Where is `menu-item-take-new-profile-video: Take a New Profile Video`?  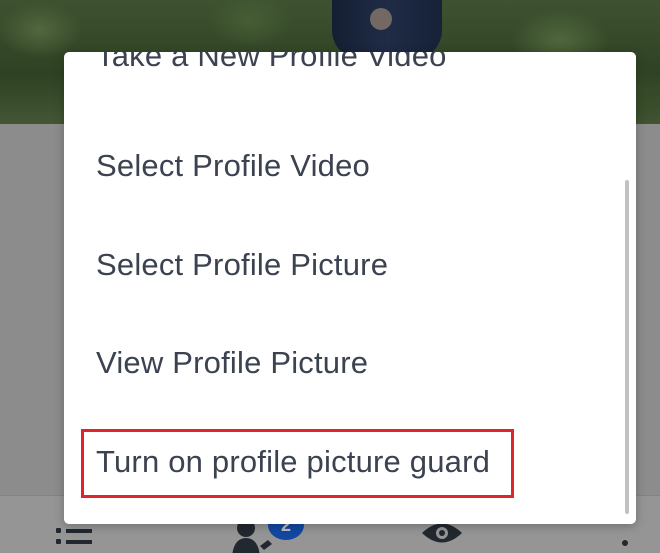
menu-item-take-new-profile-video: Take a New Profile Video is located at coordinates (271, 63).